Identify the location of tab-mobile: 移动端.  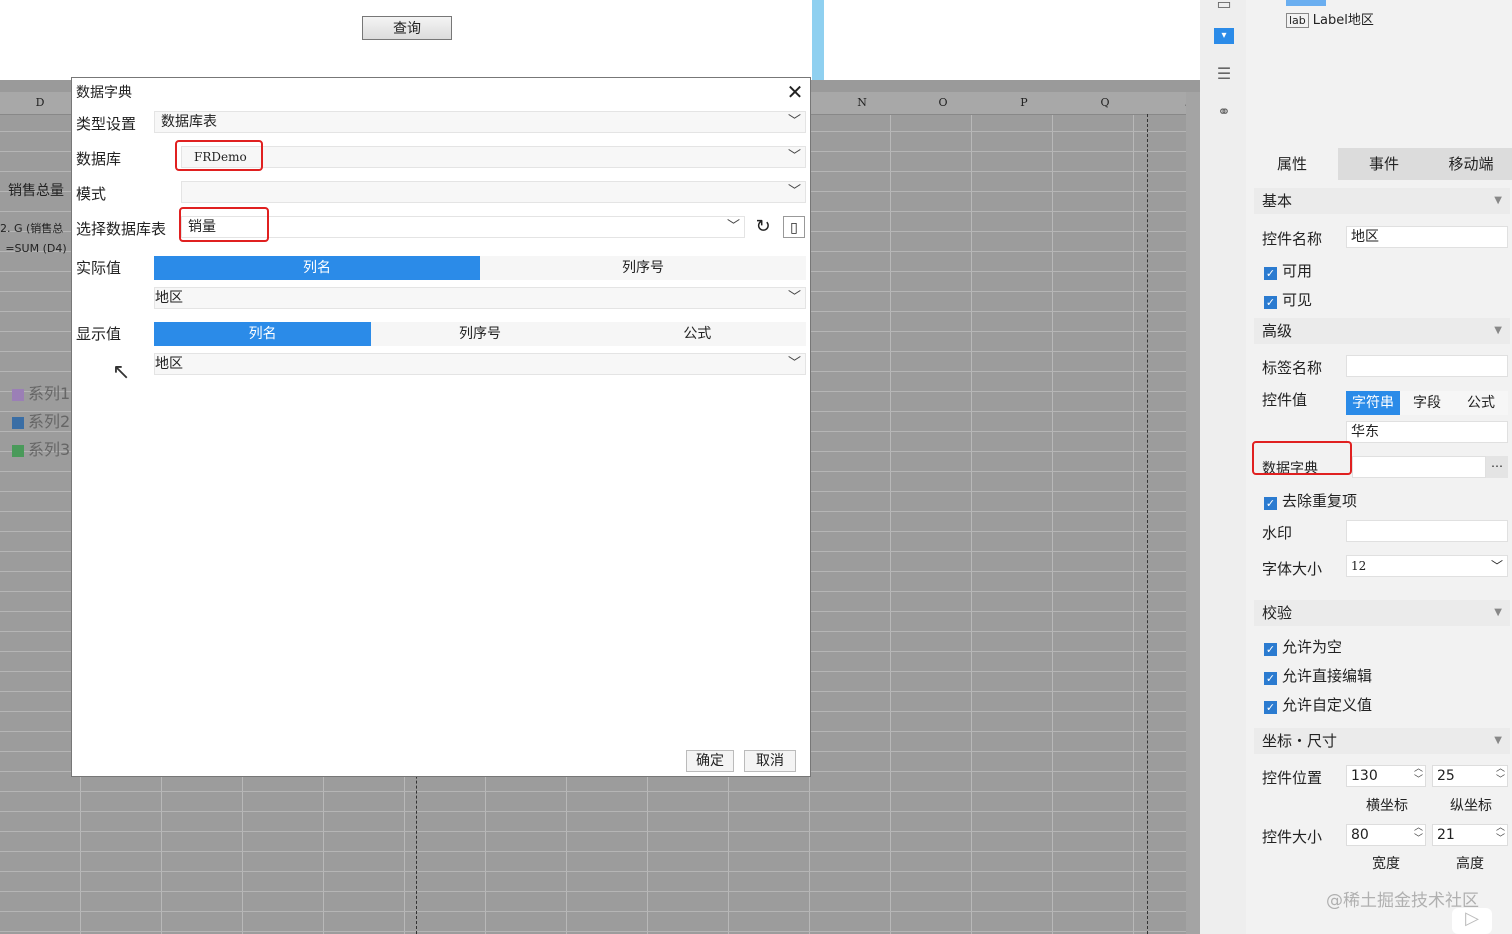
(1471, 164).